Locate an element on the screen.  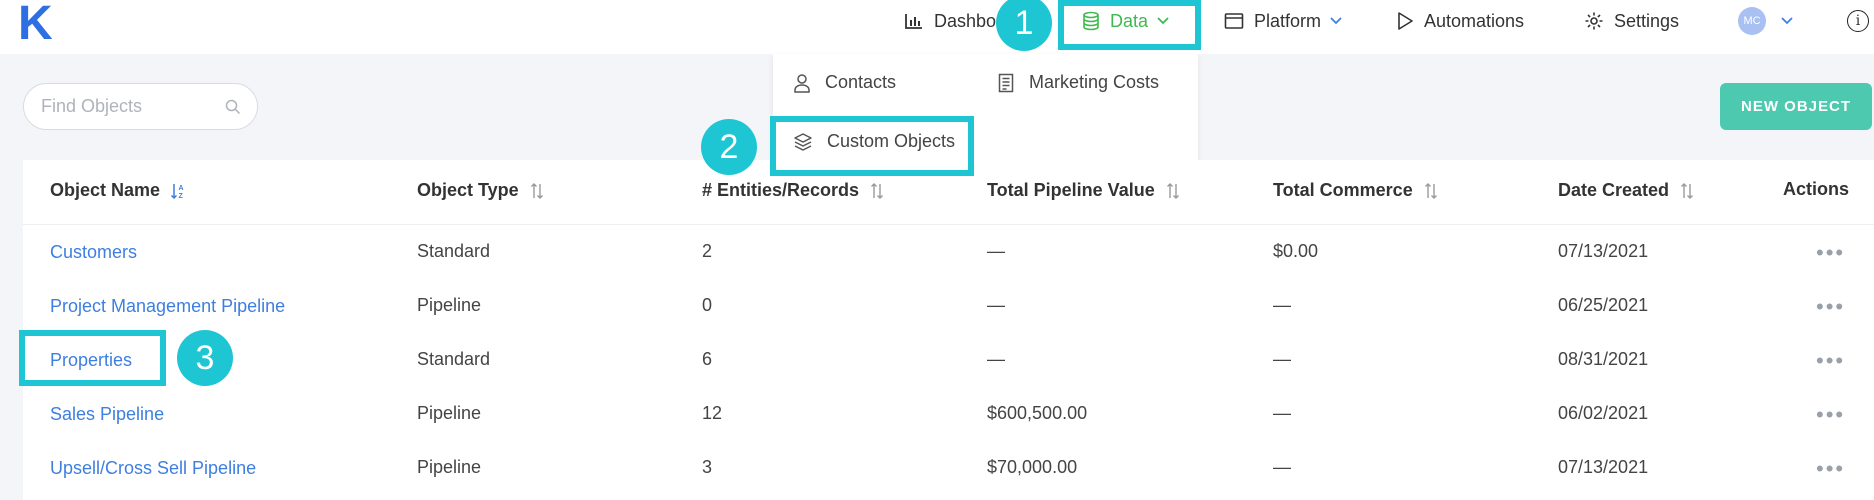
column-header-actions: Actions is located at coordinates (1816, 189).